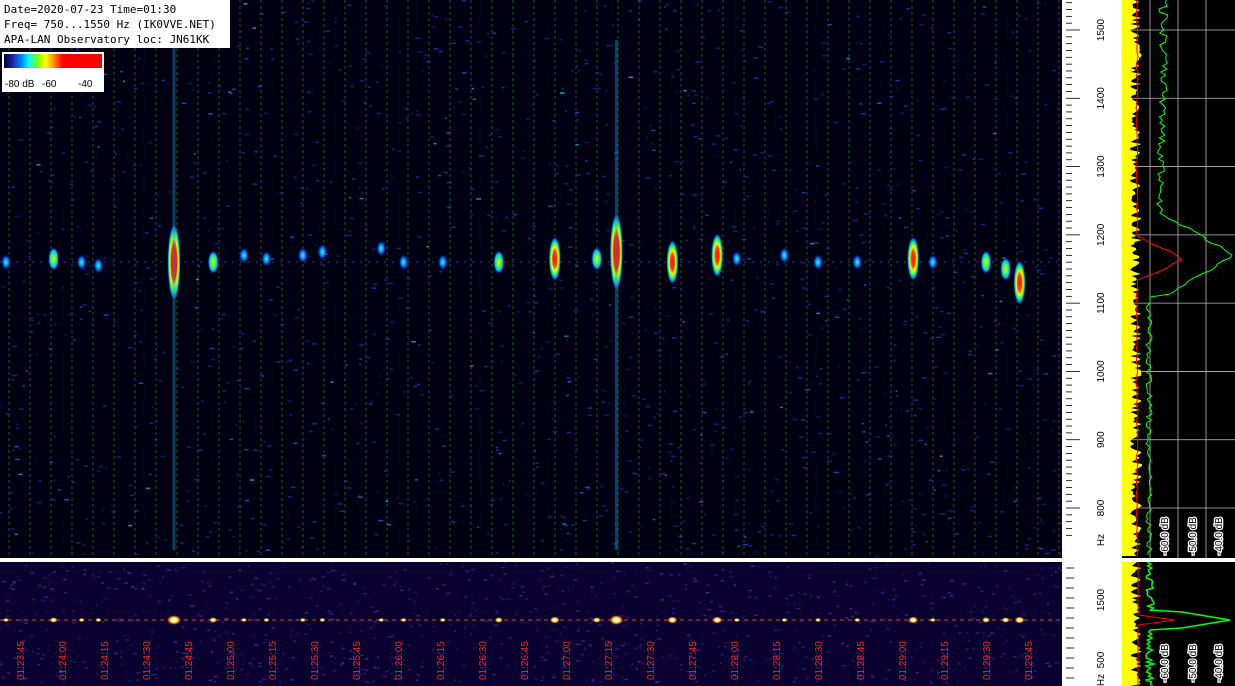  What do you see at coordinates (21, 660) in the screenshot?
I see `time-label: 01:23:45` at bounding box center [21, 660].